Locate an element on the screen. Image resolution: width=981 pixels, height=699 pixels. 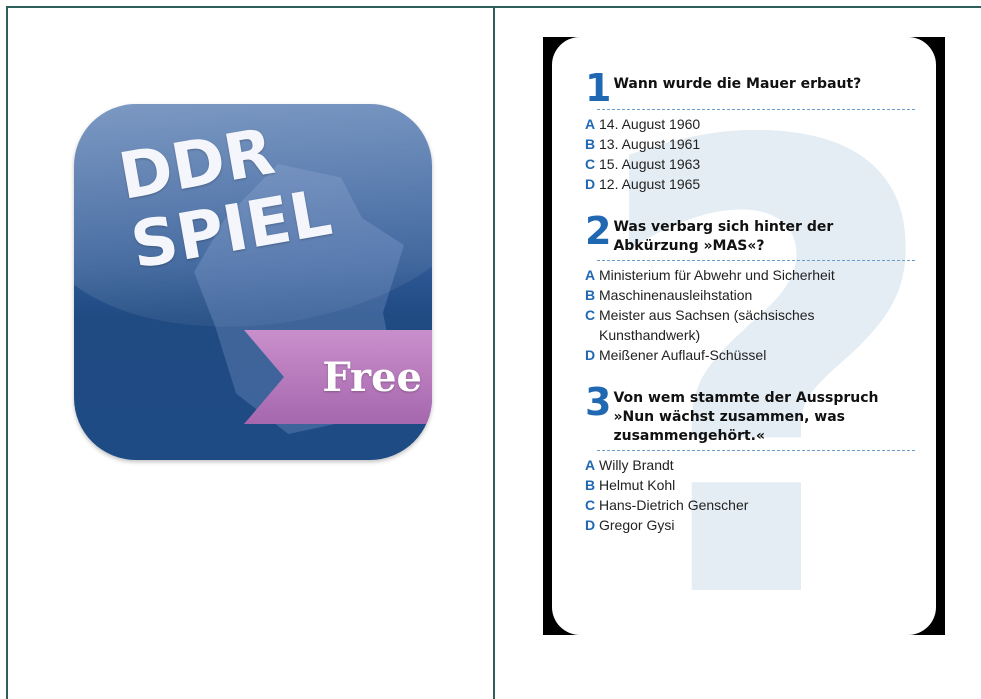
table-border-middle is located at coordinates (494, 352).